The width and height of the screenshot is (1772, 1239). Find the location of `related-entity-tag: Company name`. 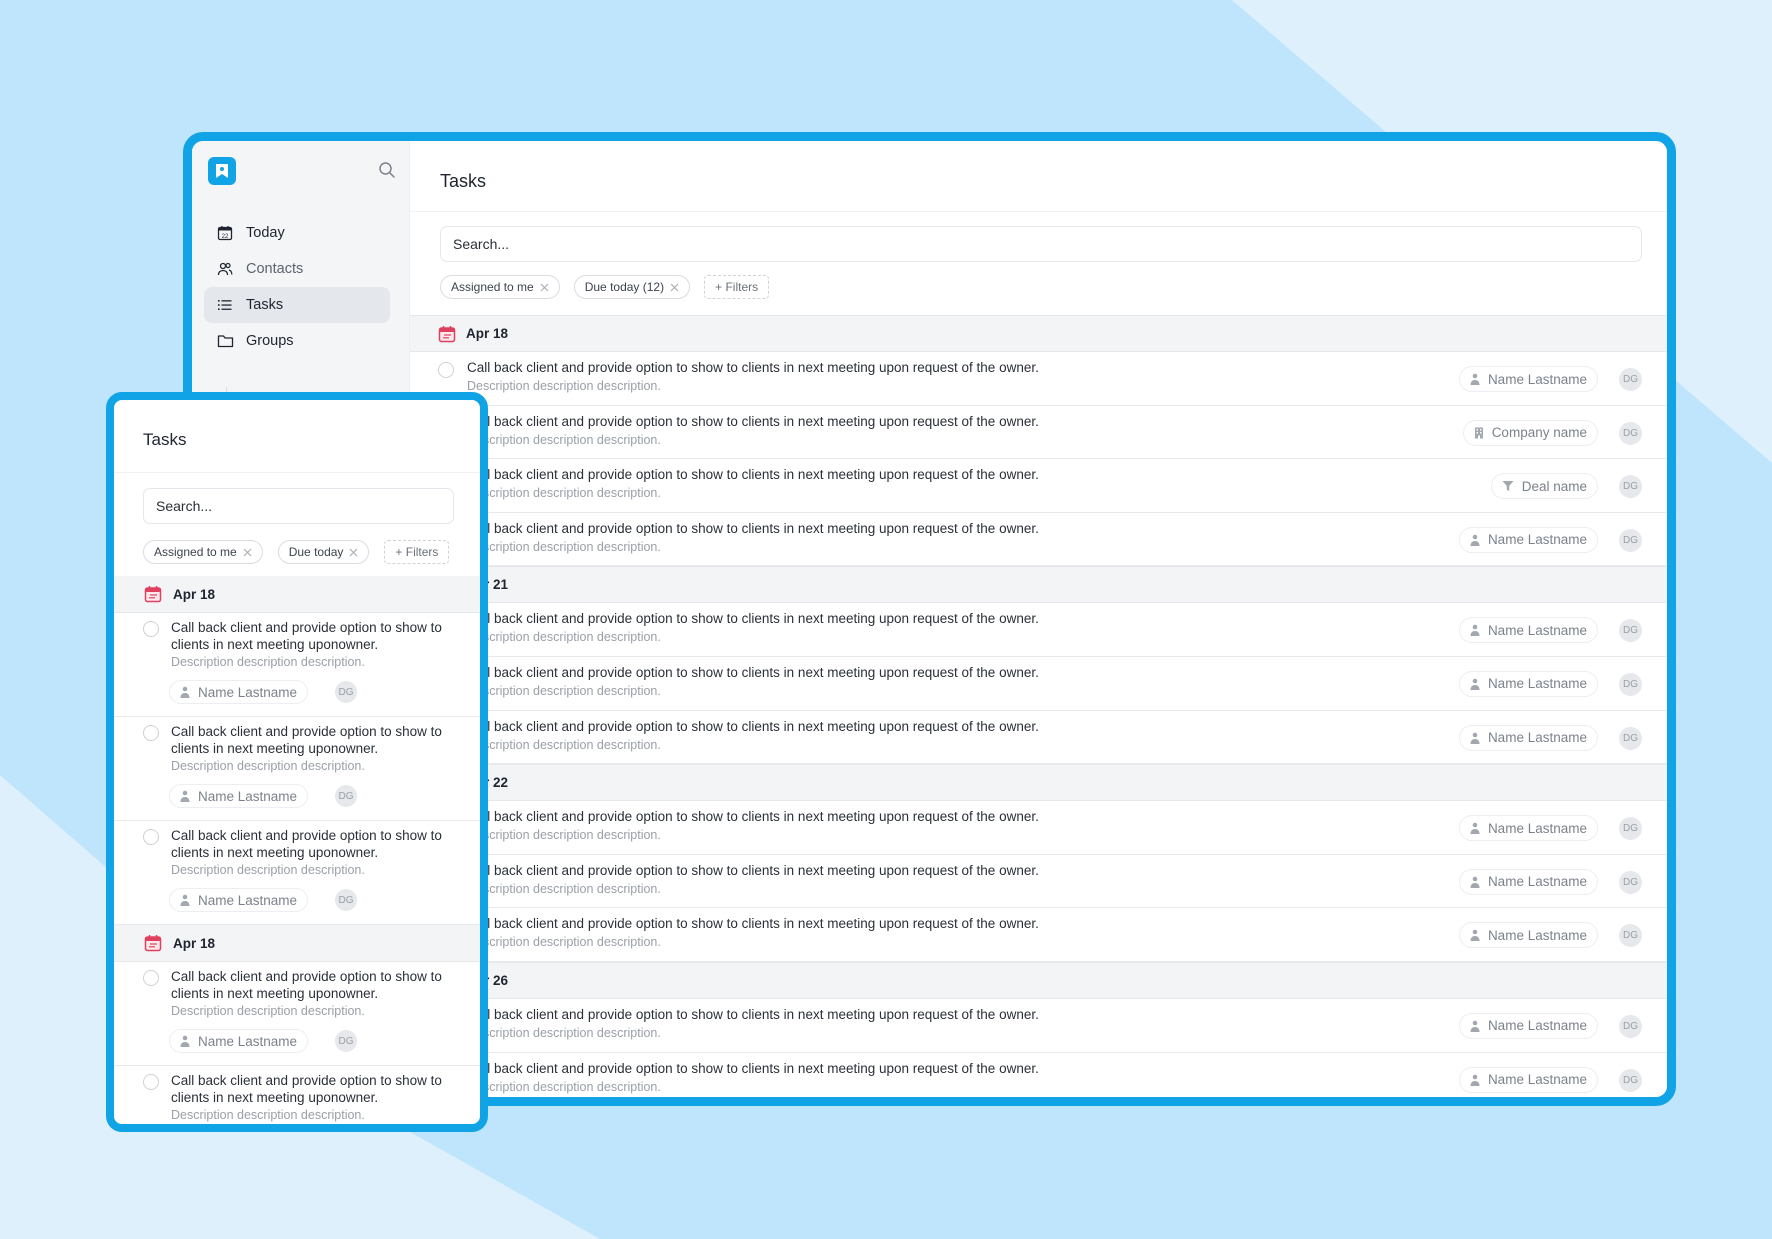

related-entity-tag: Company name is located at coordinates (1530, 432).